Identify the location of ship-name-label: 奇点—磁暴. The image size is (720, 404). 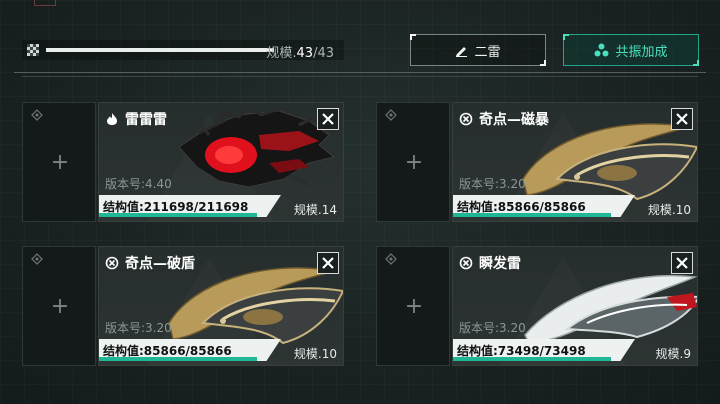
(514, 120).